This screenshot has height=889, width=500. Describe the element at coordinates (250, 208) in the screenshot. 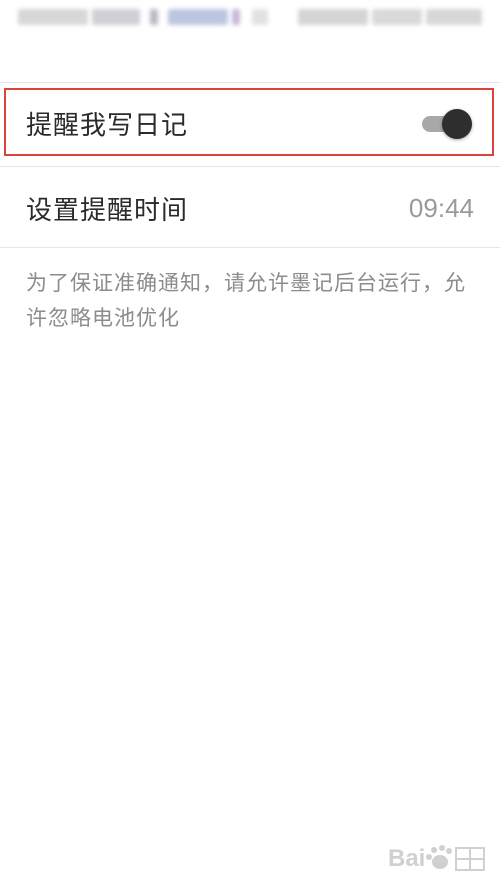

I see `reminder-time-row: 设置提醒时间 09:44` at that location.